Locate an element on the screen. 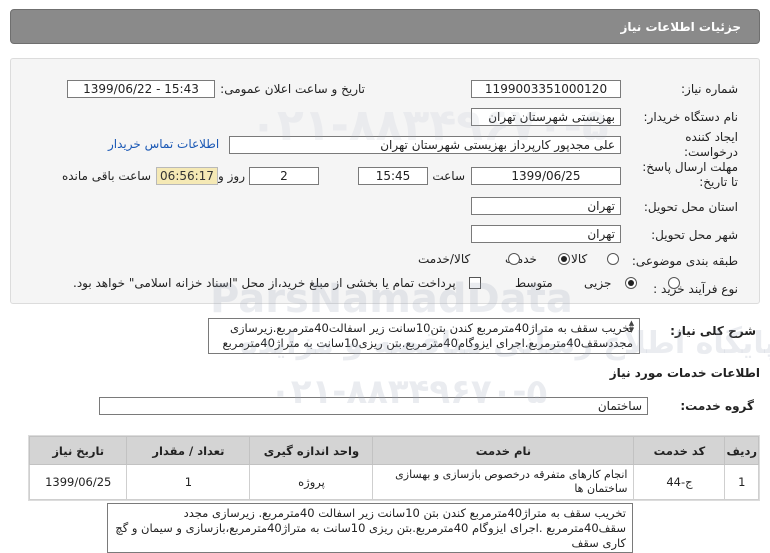 The height and width of the screenshot is (553, 770). city-field: تهران is located at coordinates (546, 234).